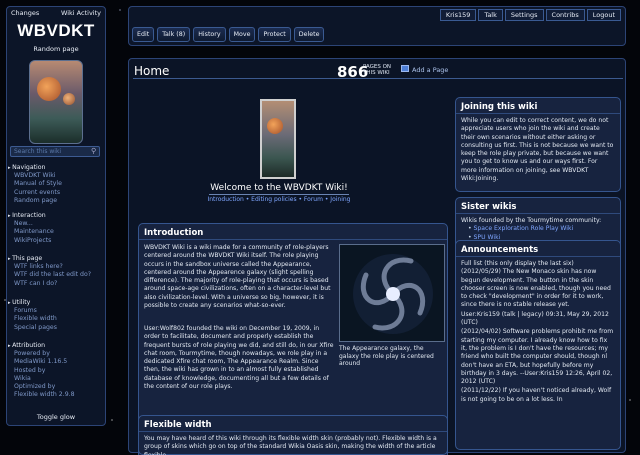 This screenshot has height=455, width=640. I want to click on nav-item: Flexible width 2.9.8, so click(55, 395).